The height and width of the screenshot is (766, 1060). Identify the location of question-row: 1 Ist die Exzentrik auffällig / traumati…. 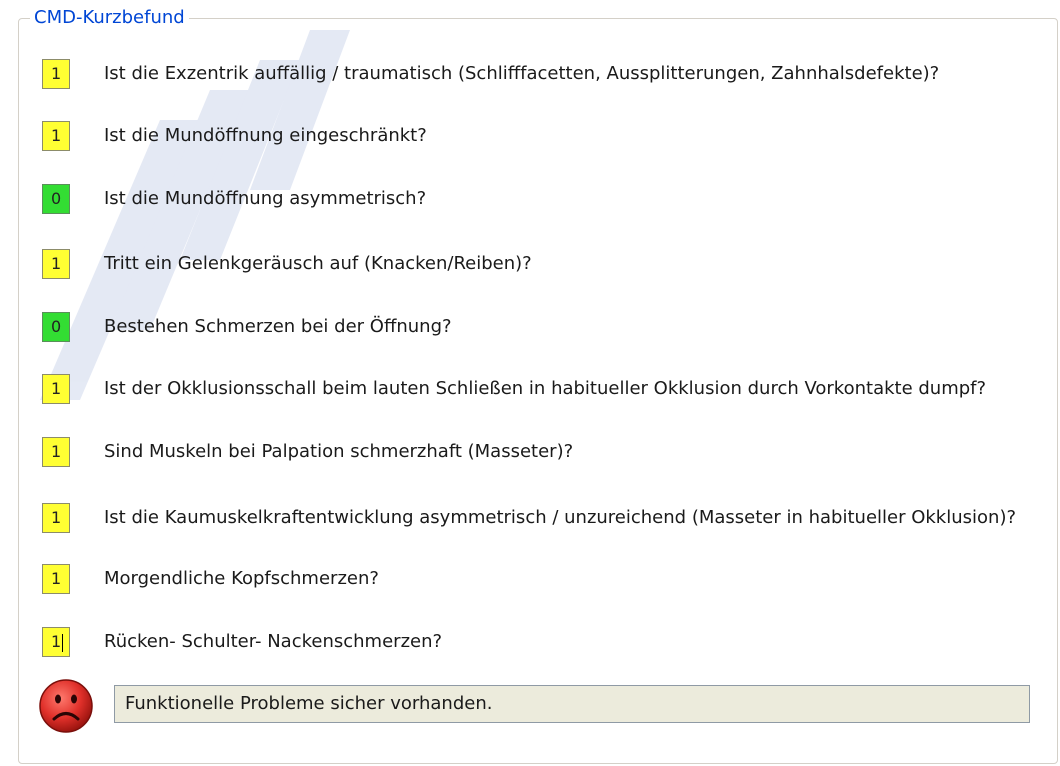
(490, 74).